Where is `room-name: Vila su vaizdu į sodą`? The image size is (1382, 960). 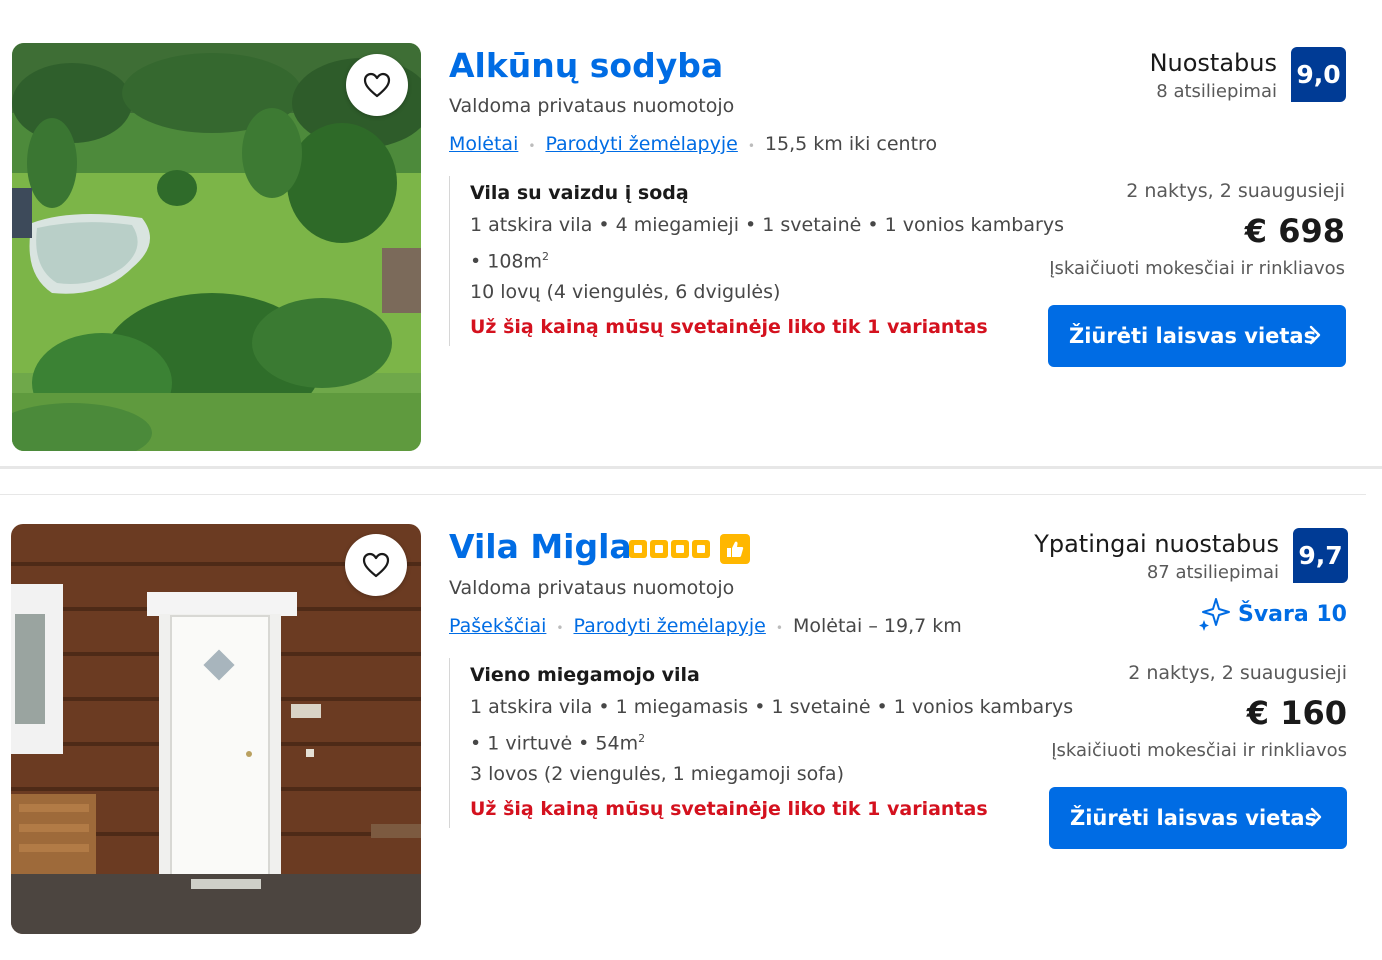 room-name: Vila su vaizdu į sodą is located at coordinates (579, 193).